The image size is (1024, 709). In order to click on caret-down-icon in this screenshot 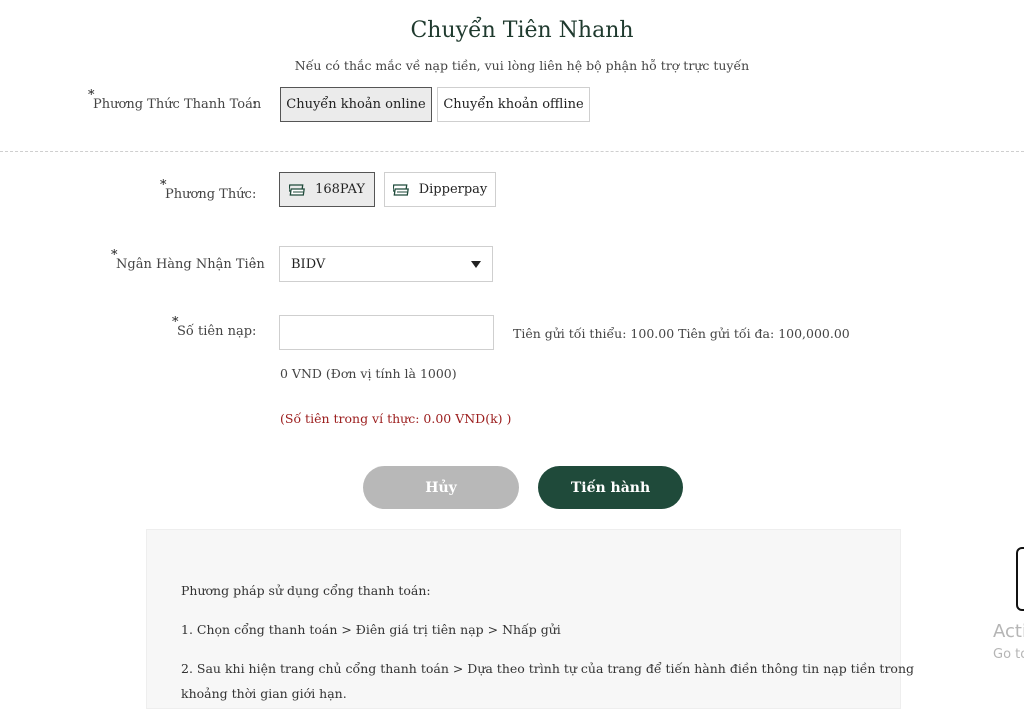, I will do `click(476, 264)`.